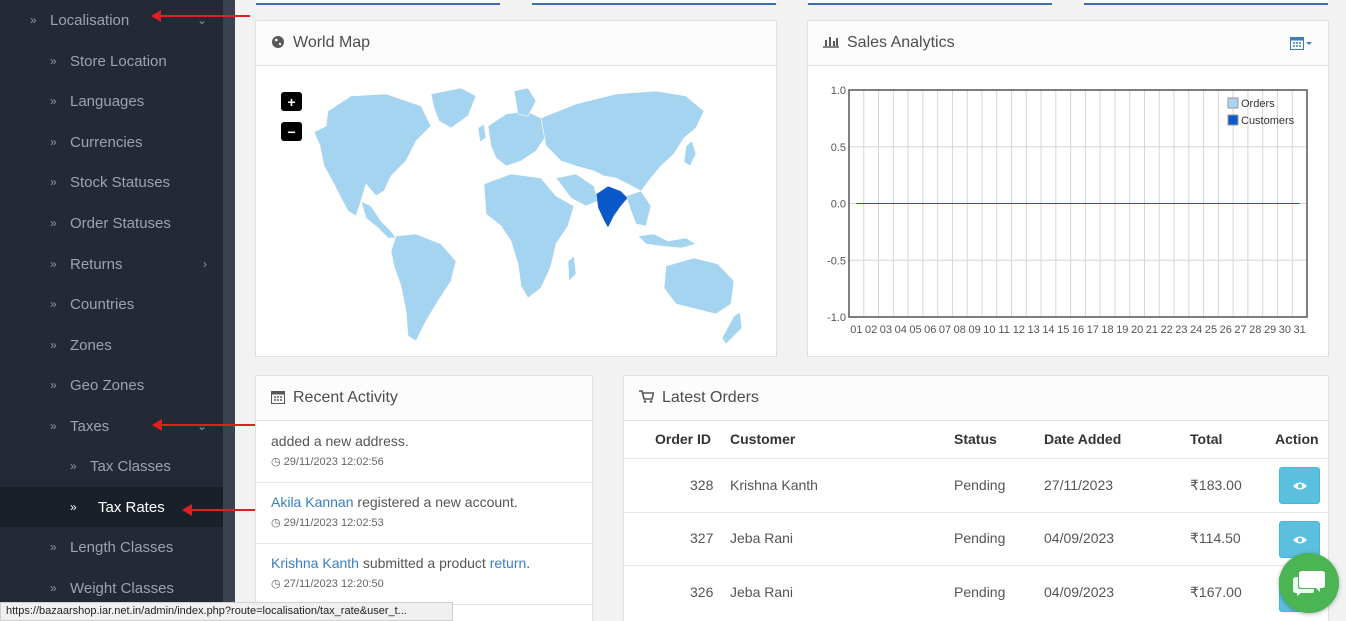 This screenshot has width=1346, height=621. I want to click on clock-icon: ◷, so click(277, 584).